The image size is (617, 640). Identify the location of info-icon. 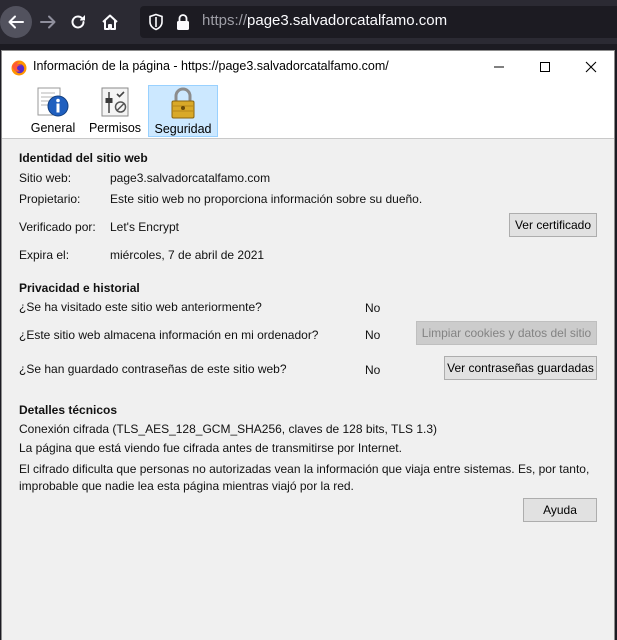
(53, 102).